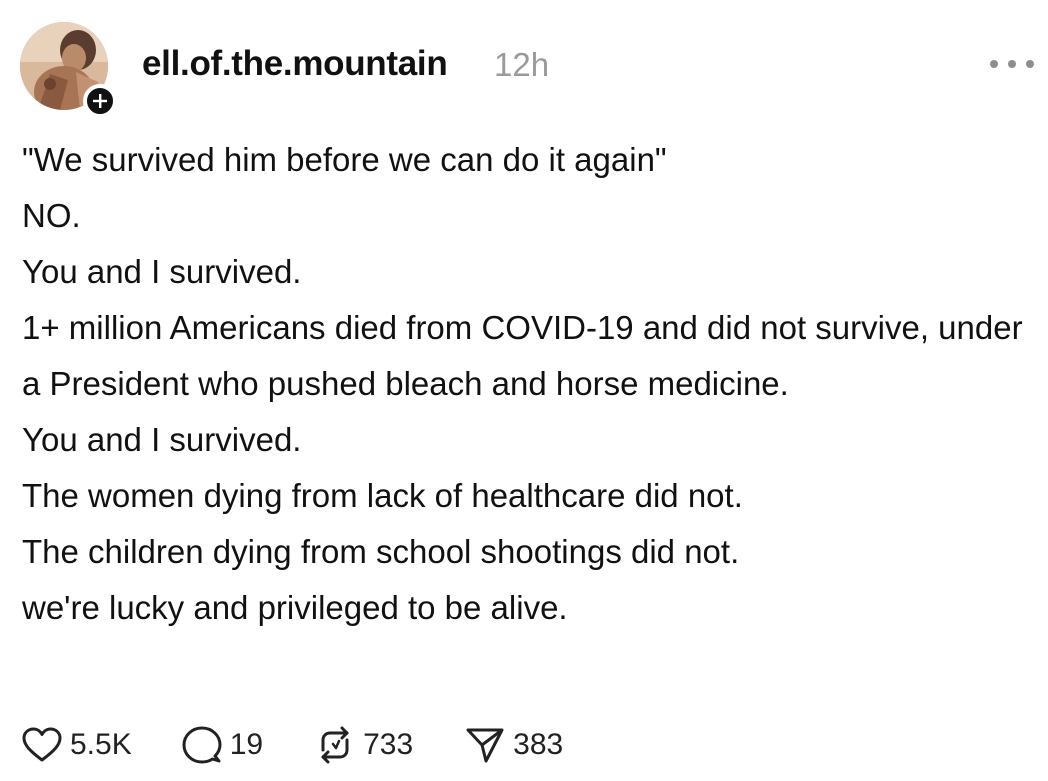  I want to click on reply-button: 19, so click(222, 745).